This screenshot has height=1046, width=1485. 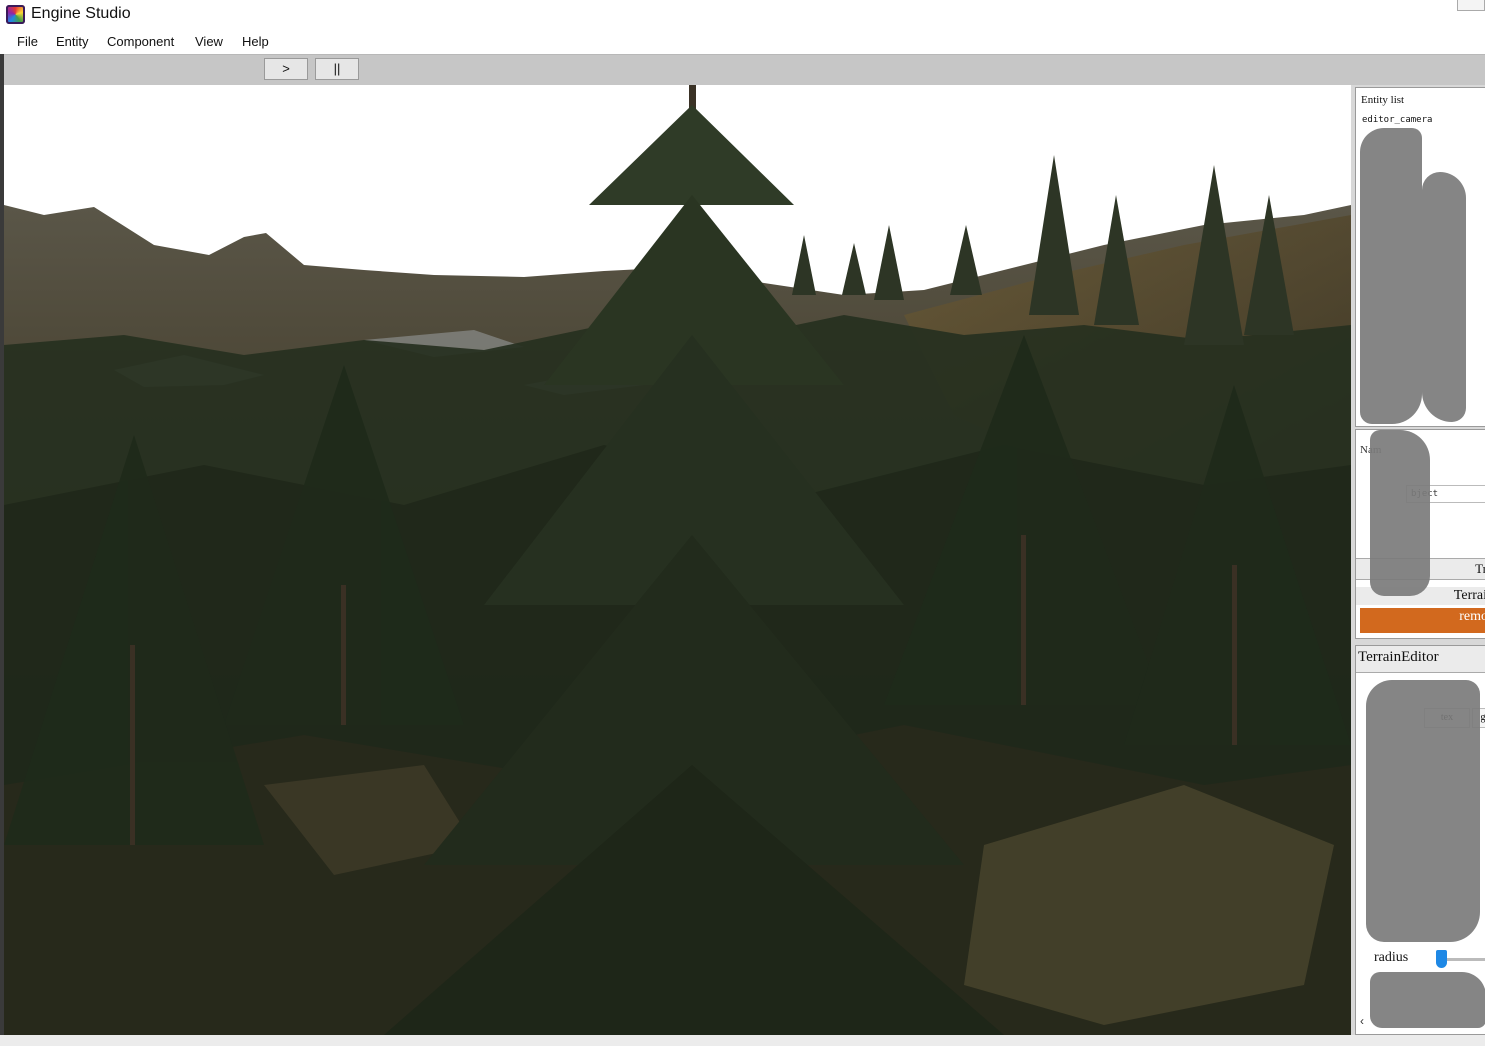 I want to click on menu-component: Component, so click(x=140, y=41).